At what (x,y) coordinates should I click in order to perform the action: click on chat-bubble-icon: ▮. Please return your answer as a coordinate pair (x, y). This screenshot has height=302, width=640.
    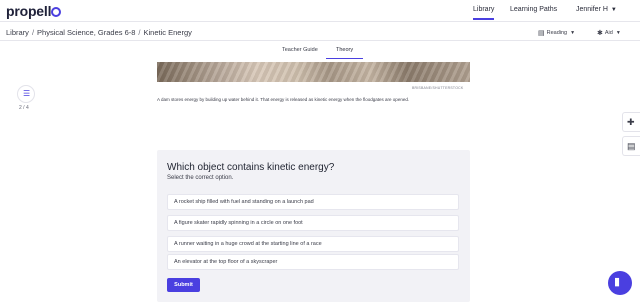
    Looking at the image, I should click on (617, 282).